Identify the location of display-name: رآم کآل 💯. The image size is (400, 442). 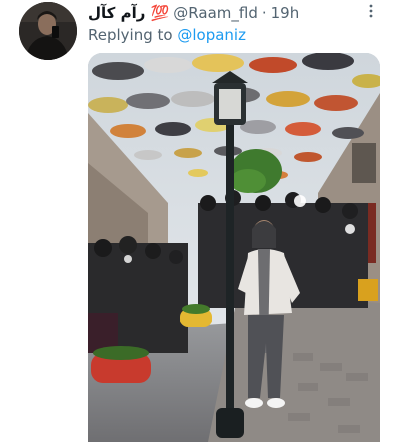
(128, 13).